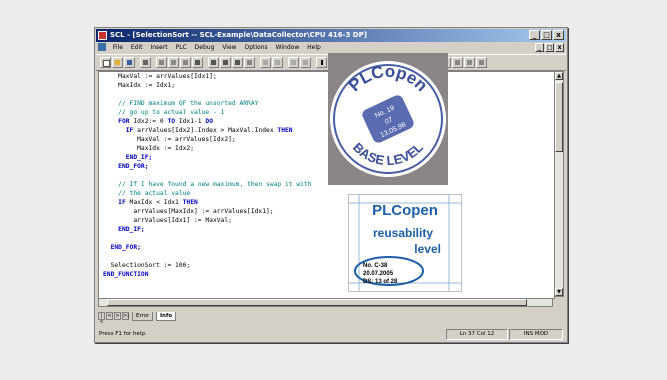 Image resolution: width=667 pixels, height=380 pixels. Describe the element at coordinates (375, 266) in the screenshot. I see `cert-number: No. C-38` at that location.